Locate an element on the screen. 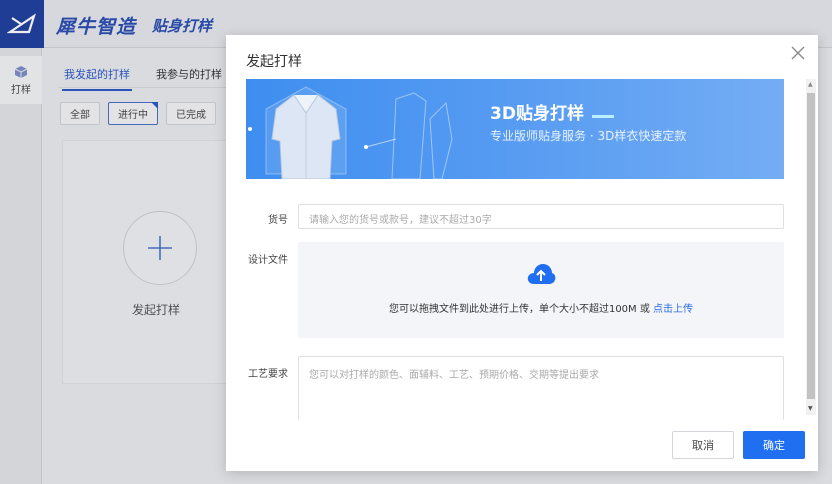 This screenshot has height=484, width=832. cloud-upload-icon is located at coordinates (541, 274).